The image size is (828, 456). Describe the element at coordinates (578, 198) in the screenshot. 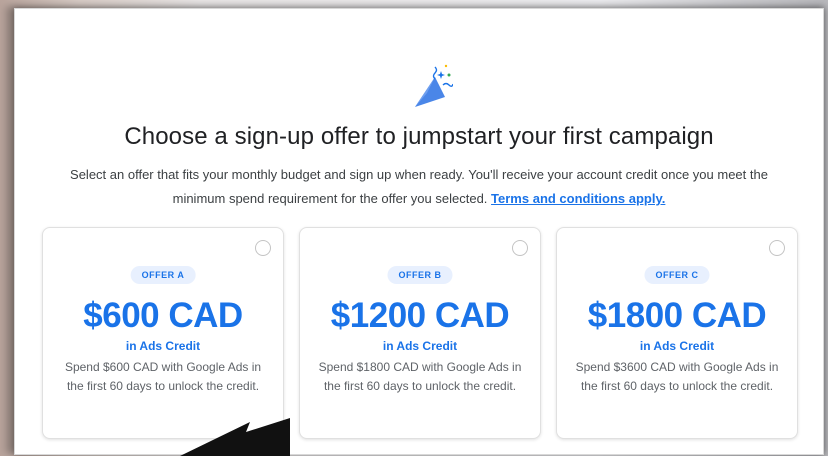

I see `terms-link: Terms and conditions apply.` at that location.